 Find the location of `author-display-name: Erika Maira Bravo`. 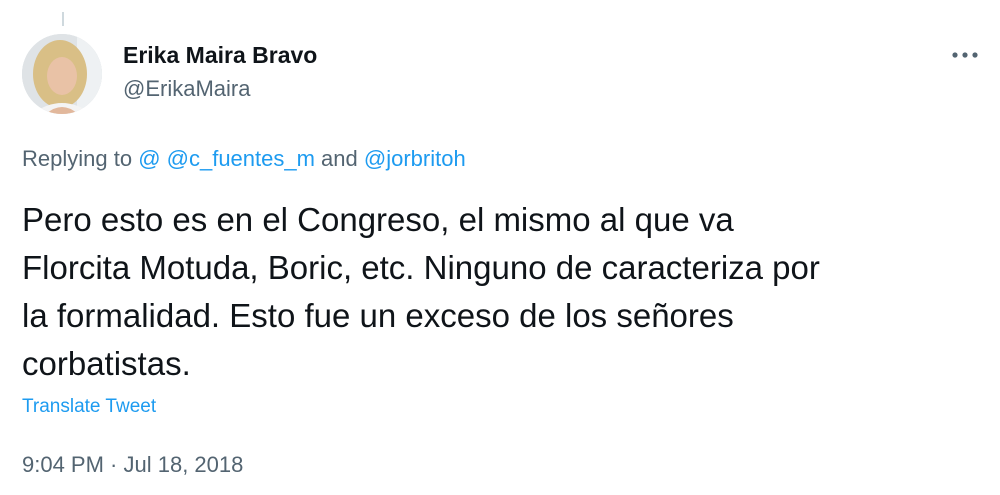

author-display-name: Erika Maira Bravo is located at coordinates (220, 55).